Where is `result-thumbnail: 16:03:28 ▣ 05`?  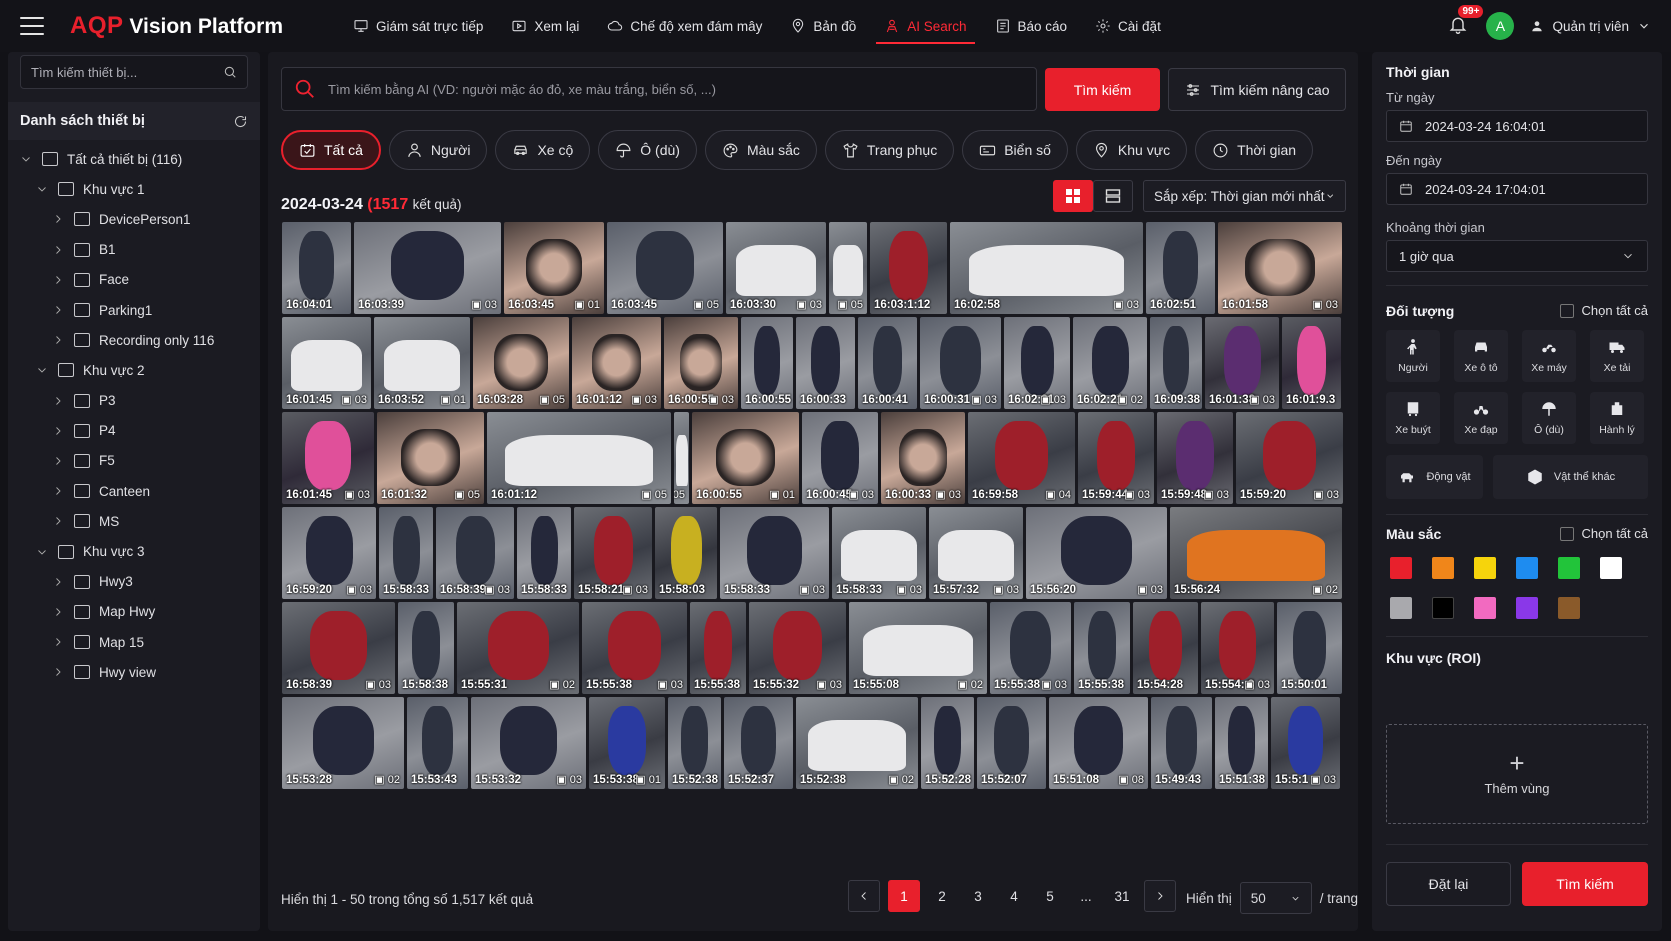
result-thumbnail: 16:03:28 ▣ 05 is located at coordinates (521, 363).